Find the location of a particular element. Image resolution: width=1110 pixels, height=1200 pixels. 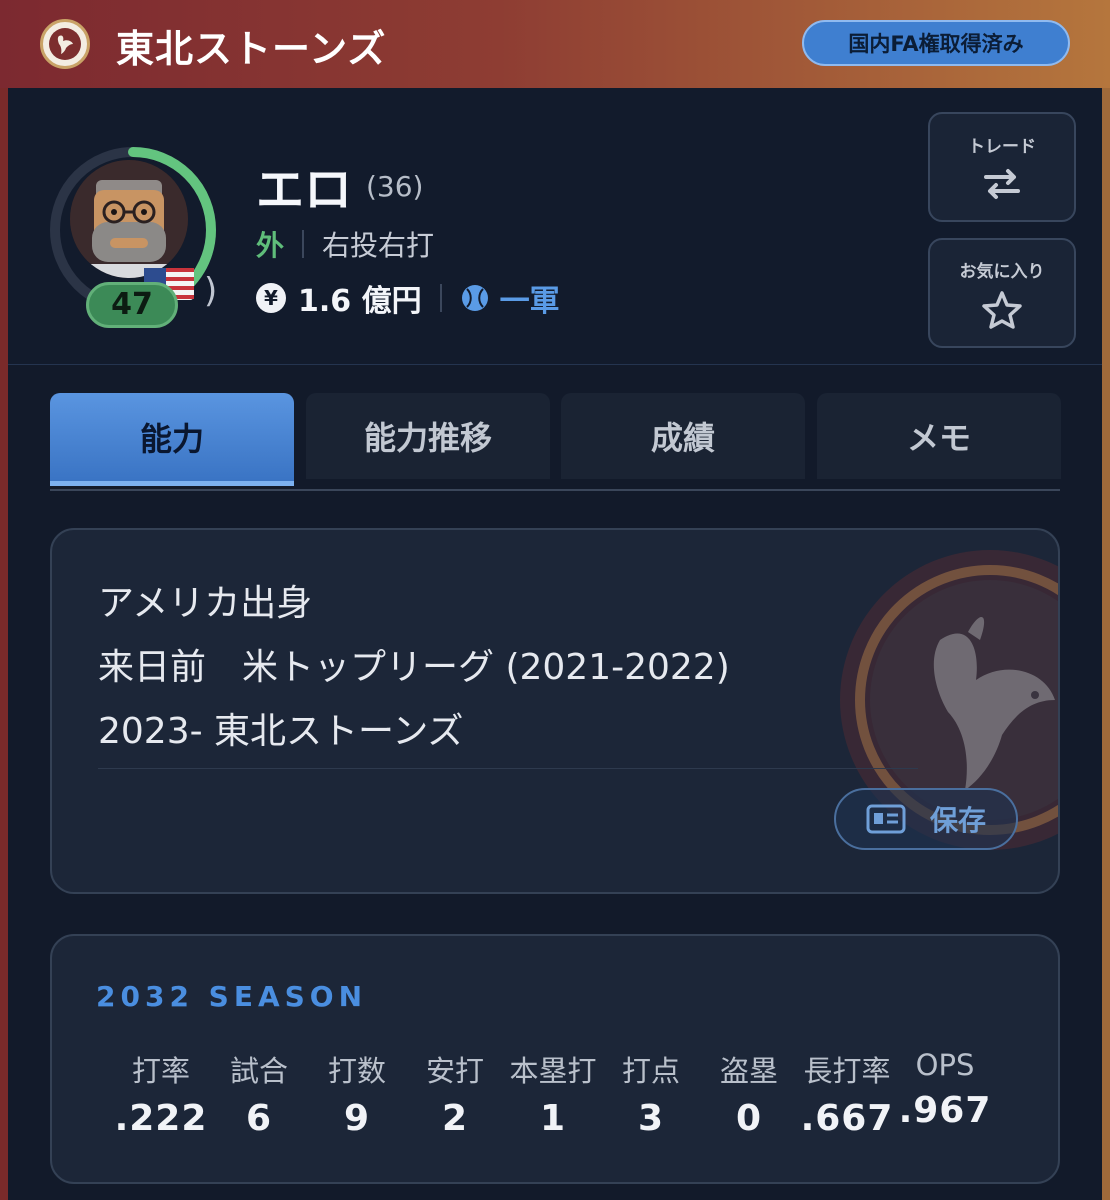

stat-column: 打率 .222 is located at coordinates (161, 1093).